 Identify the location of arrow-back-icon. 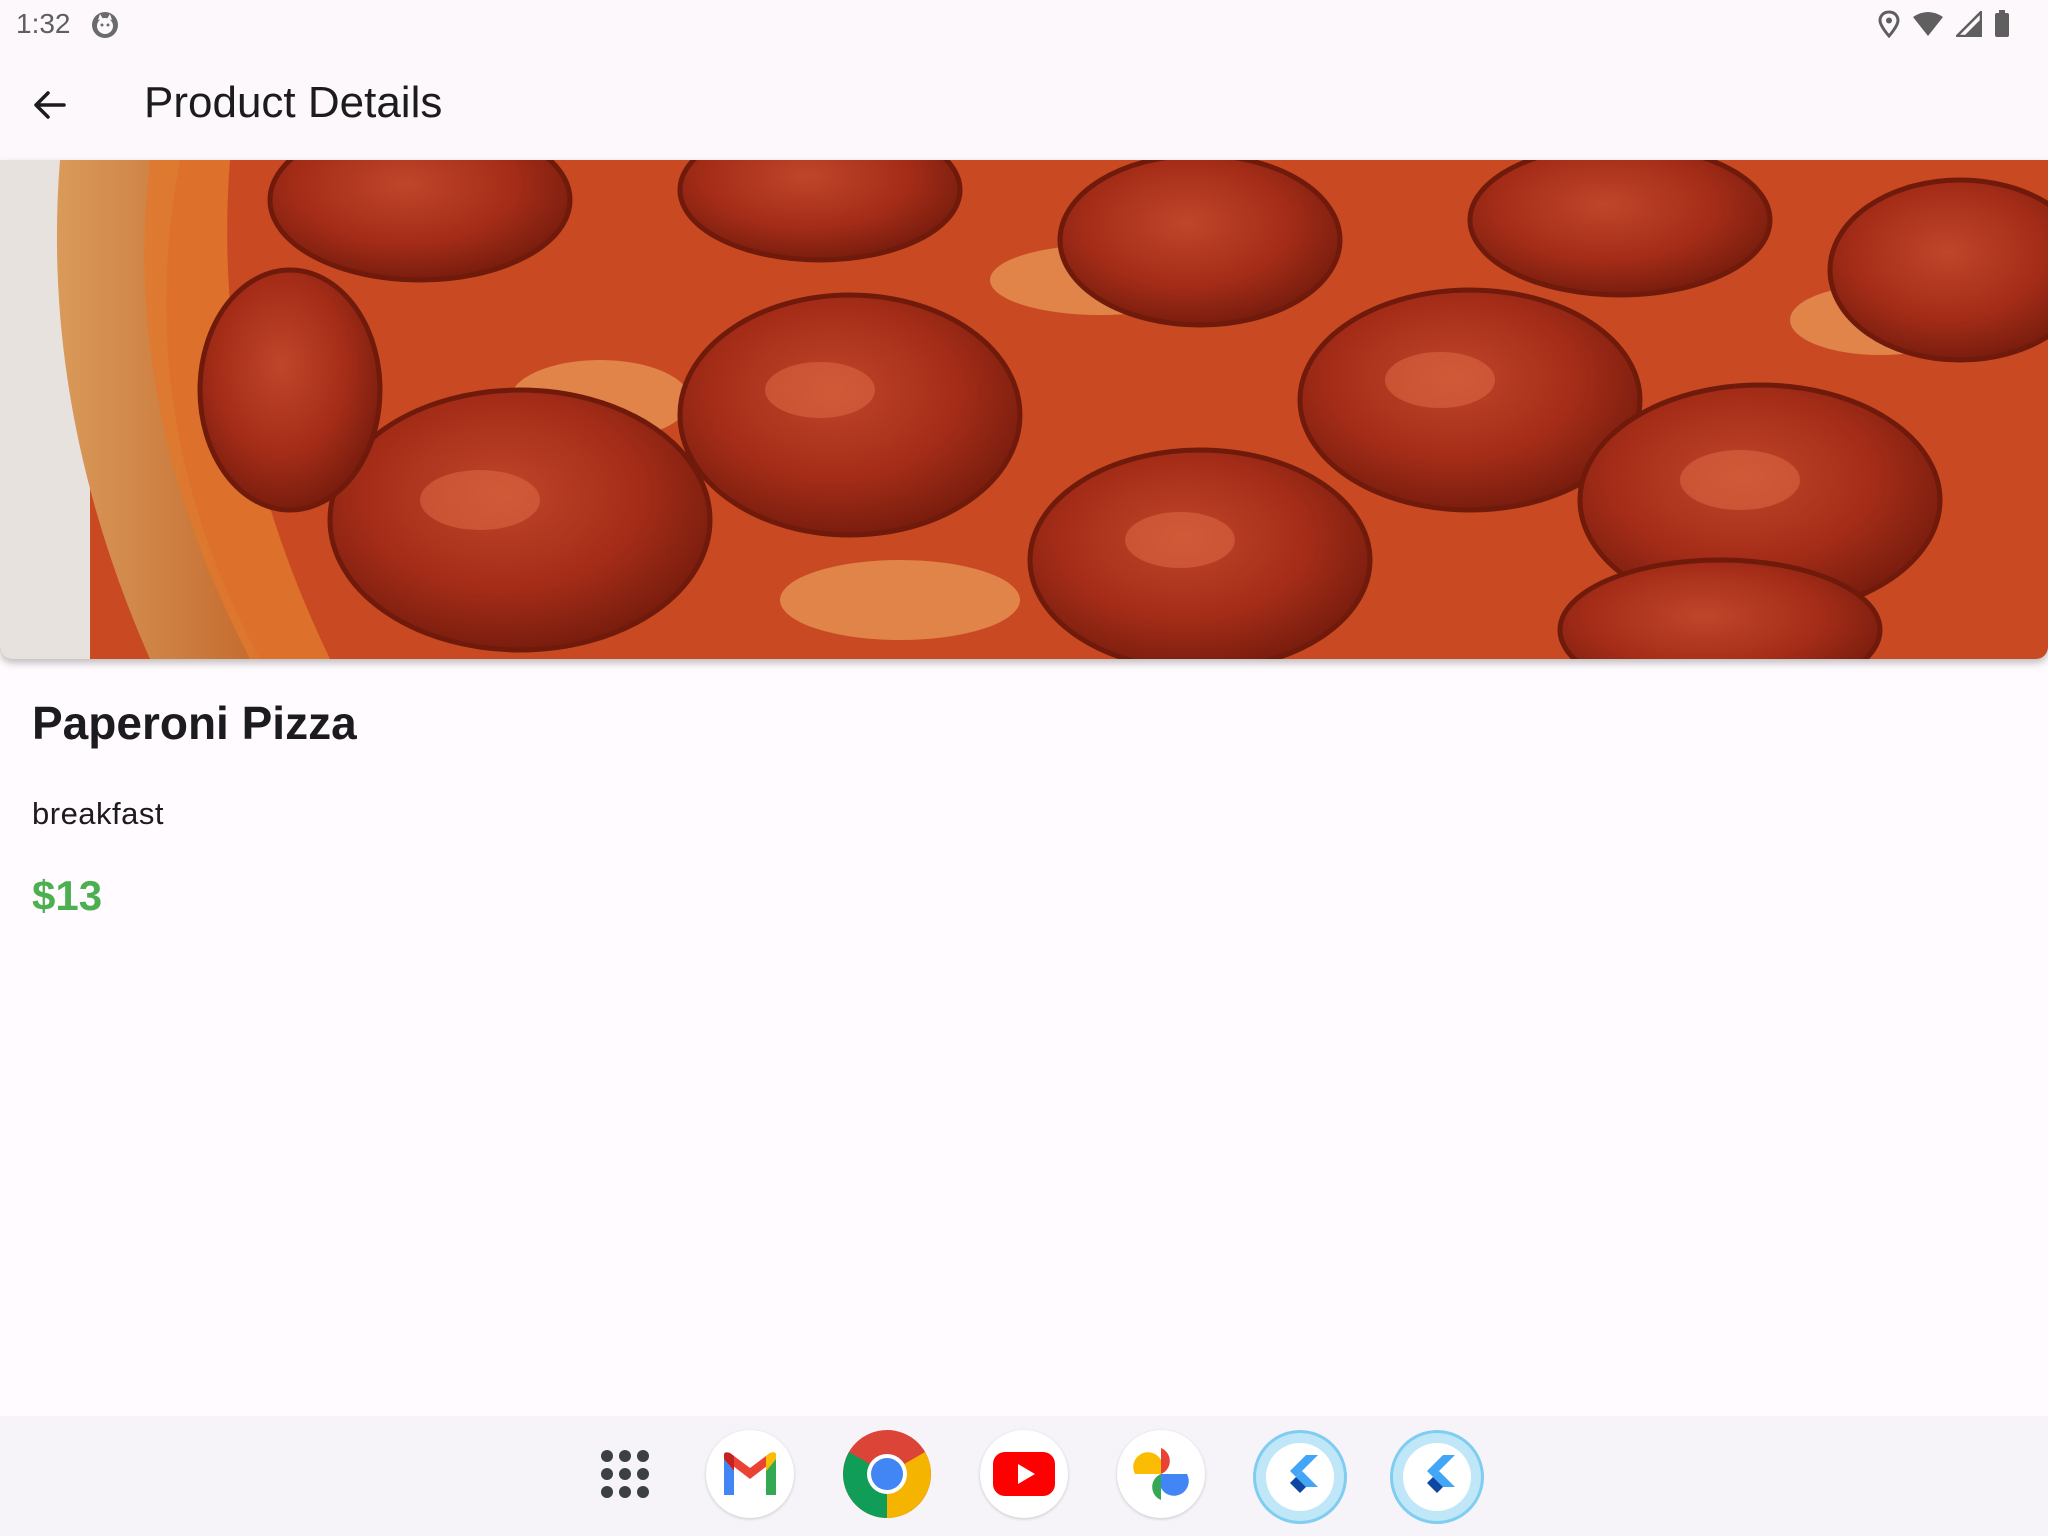
(50, 105).